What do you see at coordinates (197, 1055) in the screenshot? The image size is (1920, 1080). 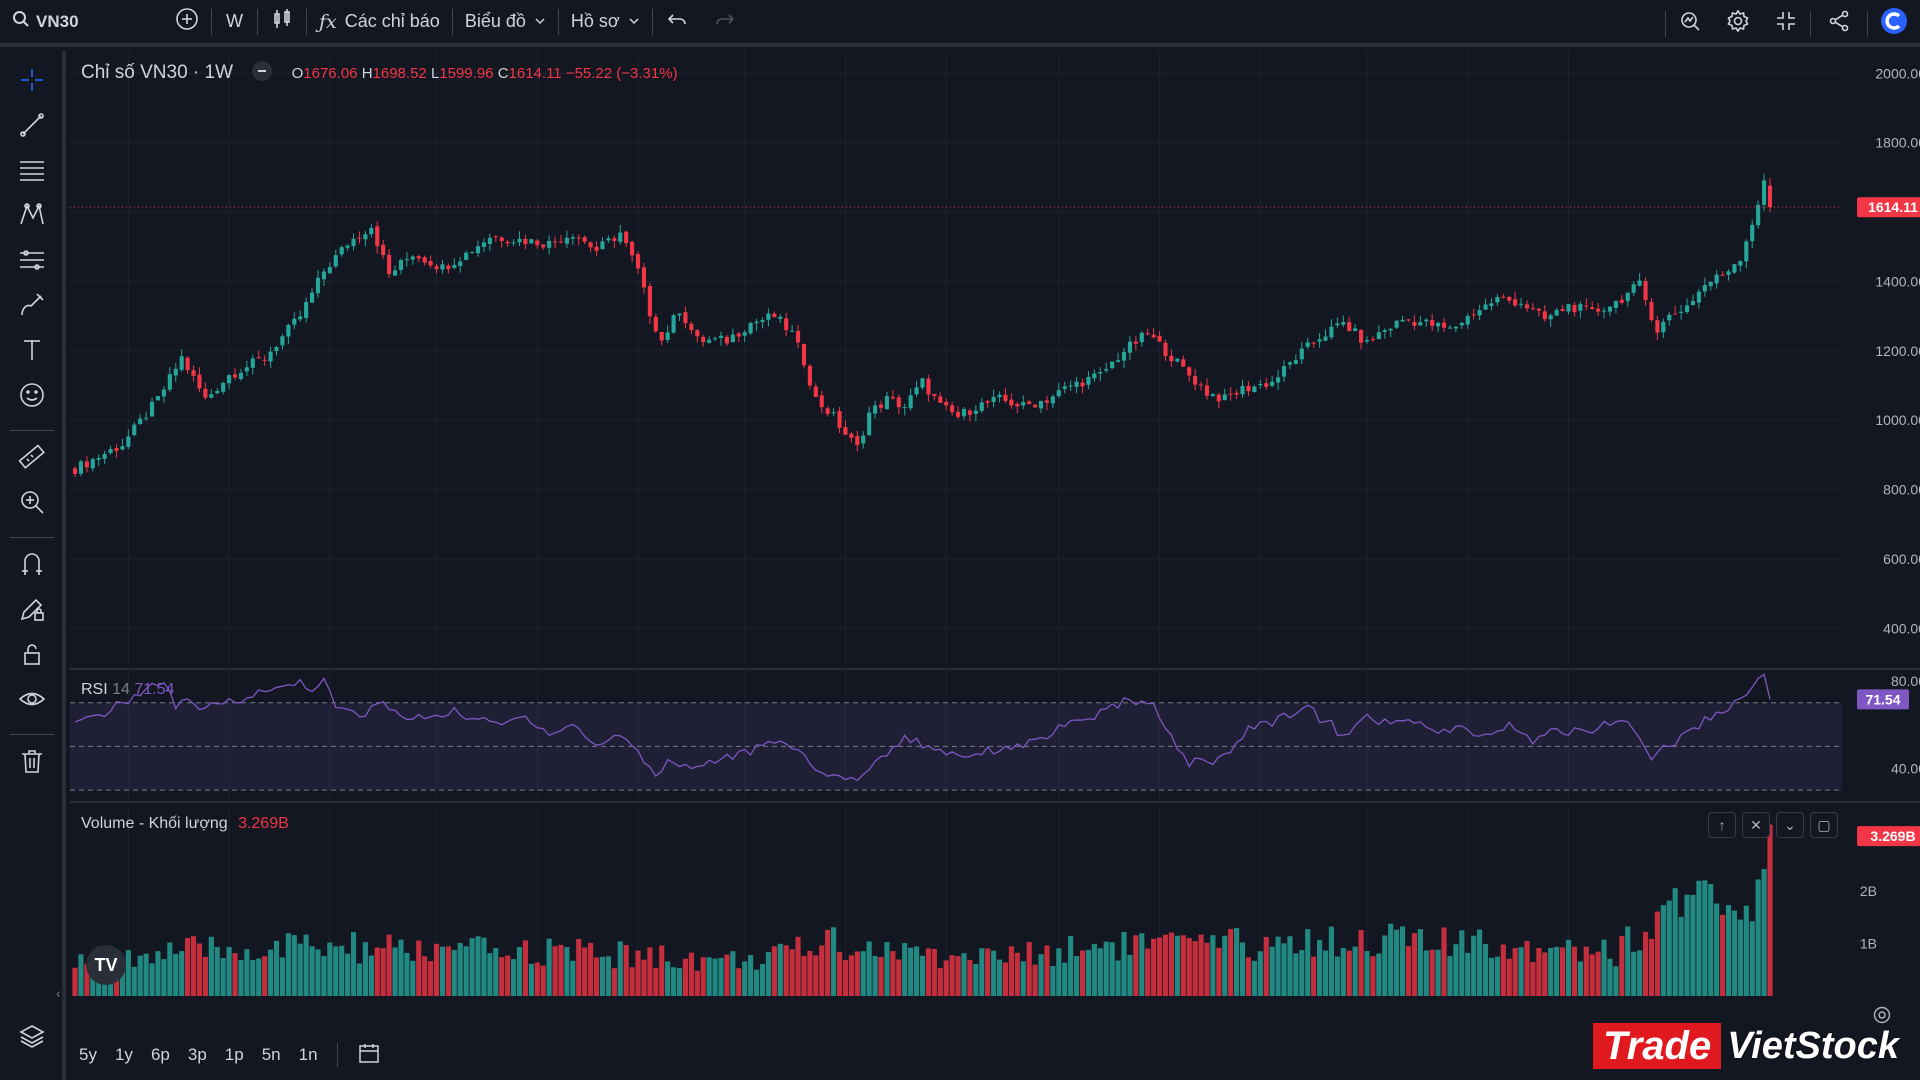 I see `range-3p-button: 3p` at bounding box center [197, 1055].